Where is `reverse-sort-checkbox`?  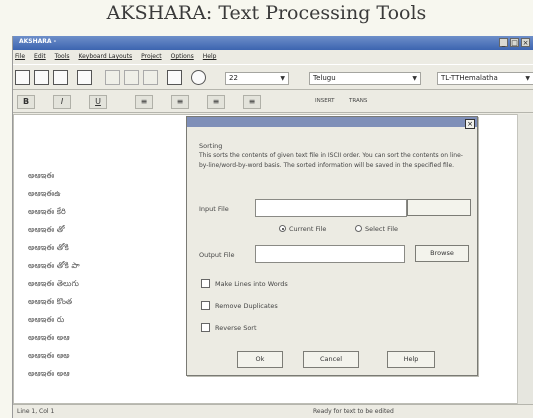 reverse-sort-checkbox is located at coordinates (205, 327).